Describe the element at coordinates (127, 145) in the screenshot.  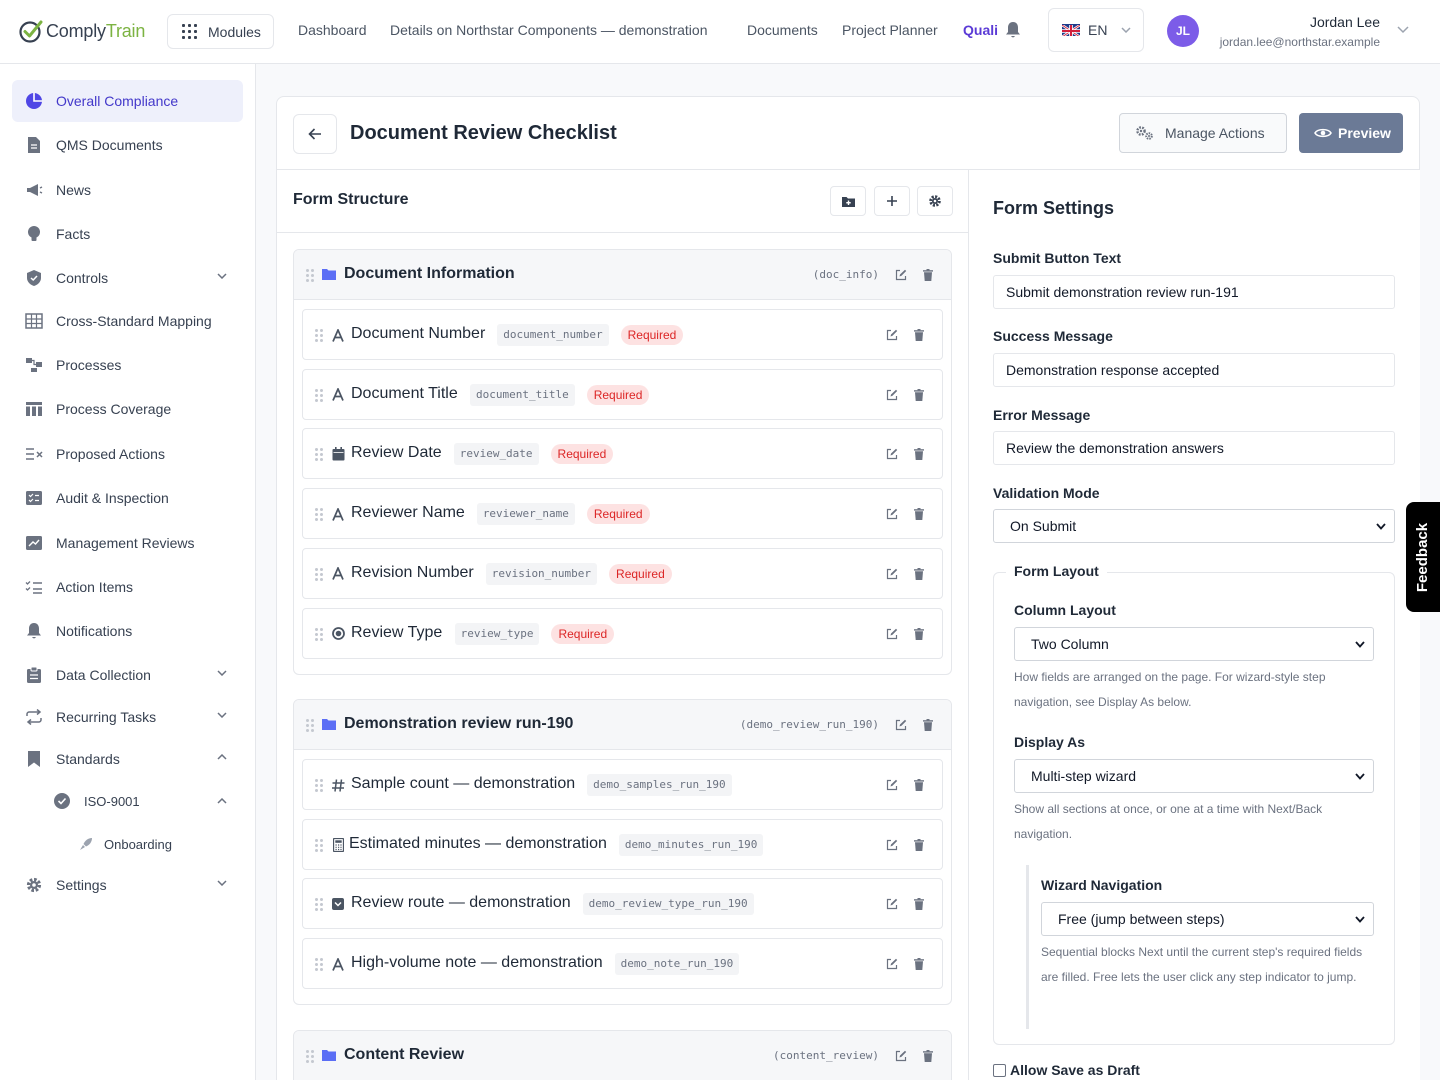
I see `sidebar-item-qms-documents: QMS Documents` at that location.